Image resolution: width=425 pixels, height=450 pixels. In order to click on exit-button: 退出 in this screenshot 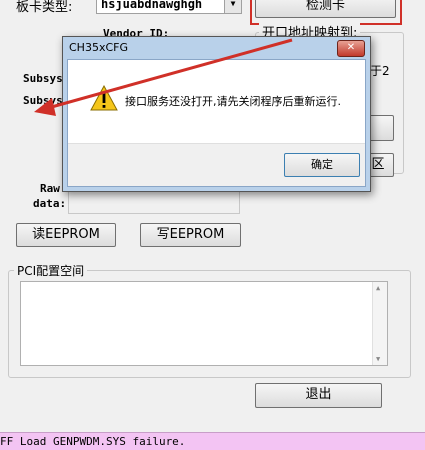, I will do `click(318, 395)`.